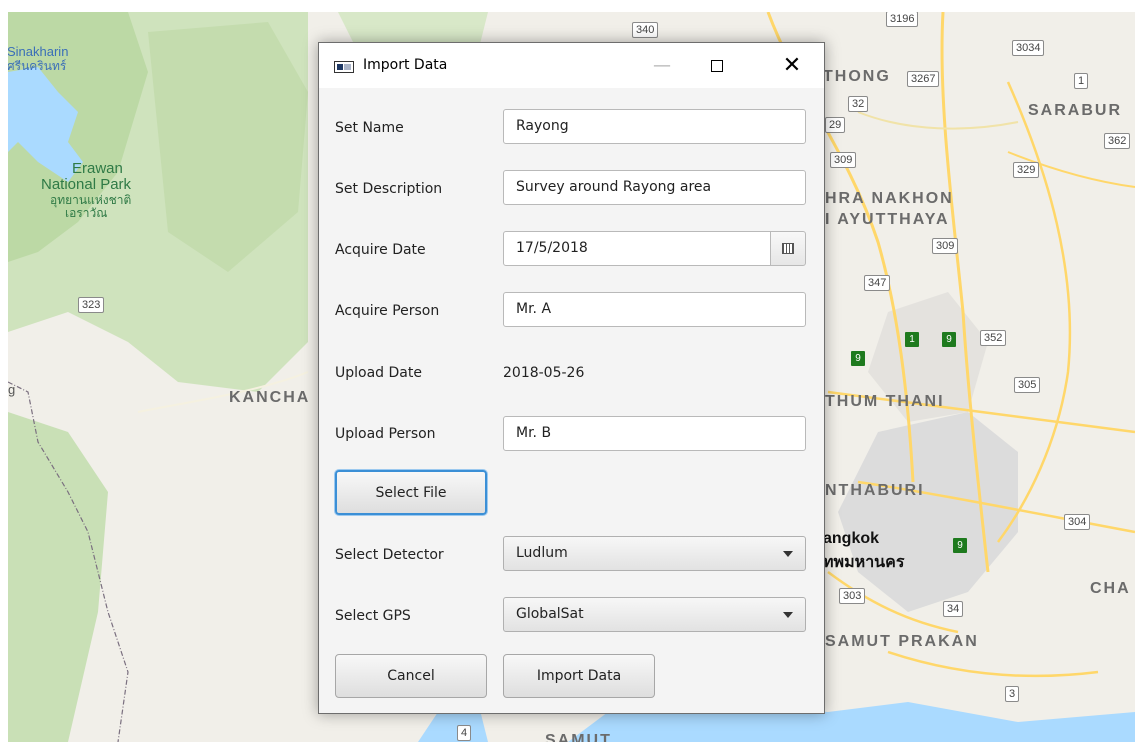  What do you see at coordinates (792, 65) in the screenshot?
I see `close-icon: ✕` at bounding box center [792, 65].